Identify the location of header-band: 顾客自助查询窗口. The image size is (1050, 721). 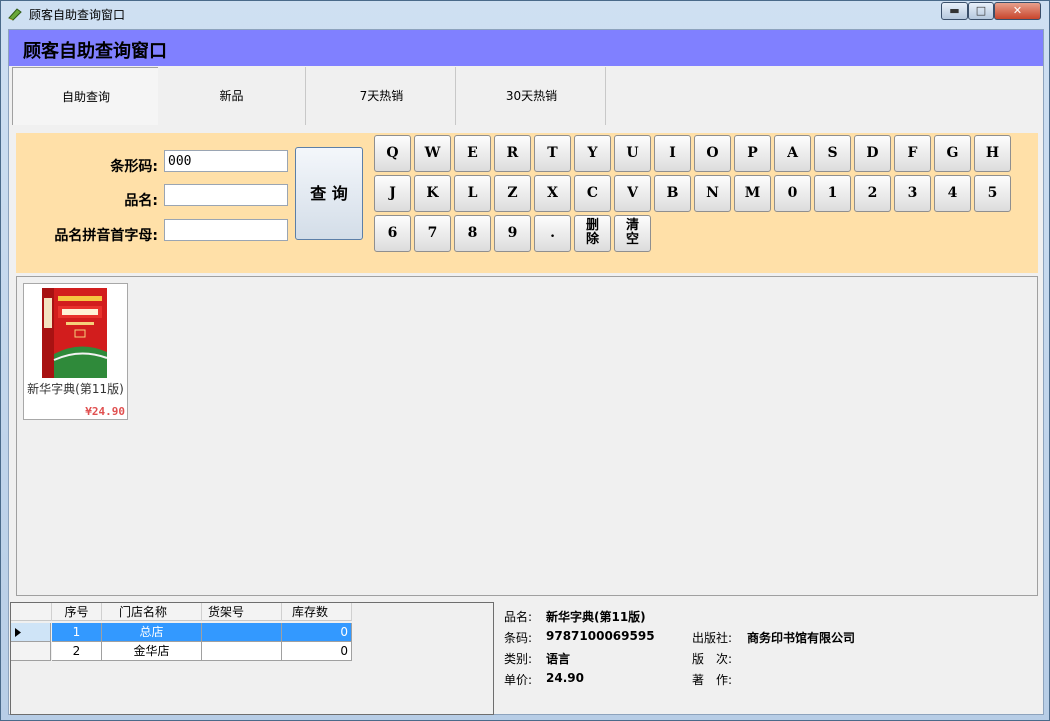
(526, 48).